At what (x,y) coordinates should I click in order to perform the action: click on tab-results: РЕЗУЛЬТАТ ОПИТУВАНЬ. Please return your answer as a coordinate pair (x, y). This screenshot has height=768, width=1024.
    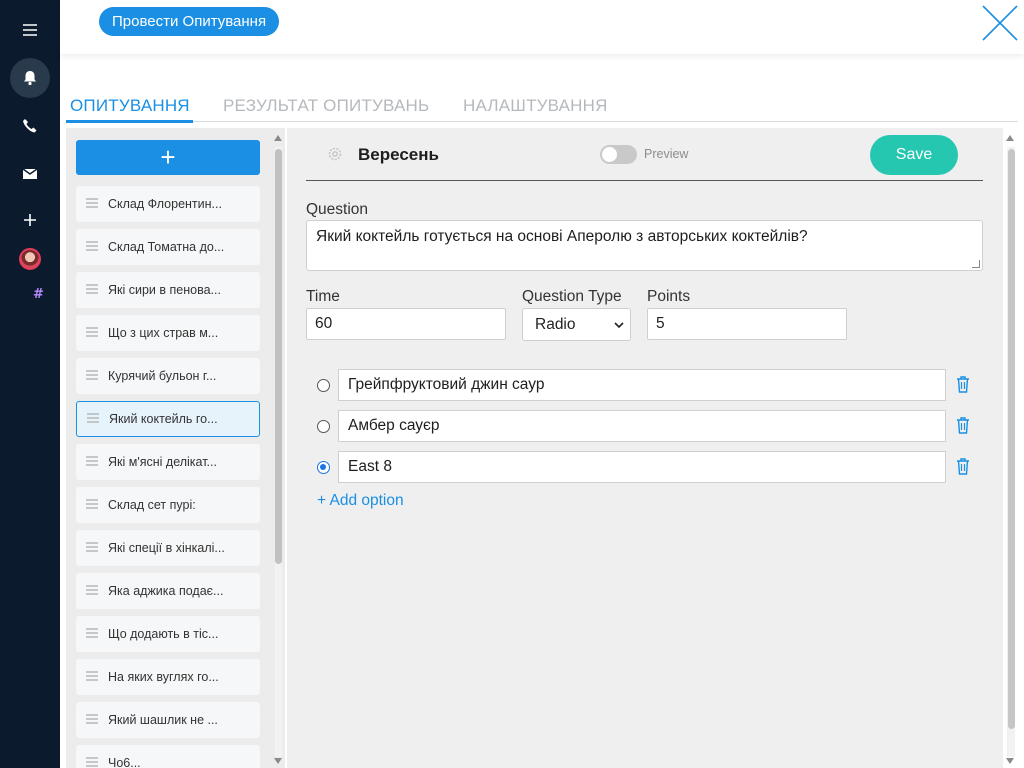
    Looking at the image, I should click on (326, 106).